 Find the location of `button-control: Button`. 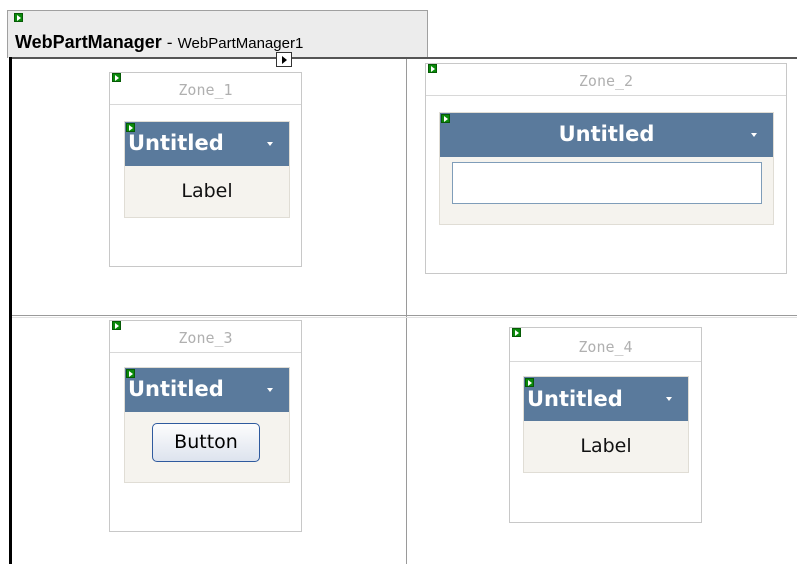

button-control: Button is located at coordinates (206, 442).